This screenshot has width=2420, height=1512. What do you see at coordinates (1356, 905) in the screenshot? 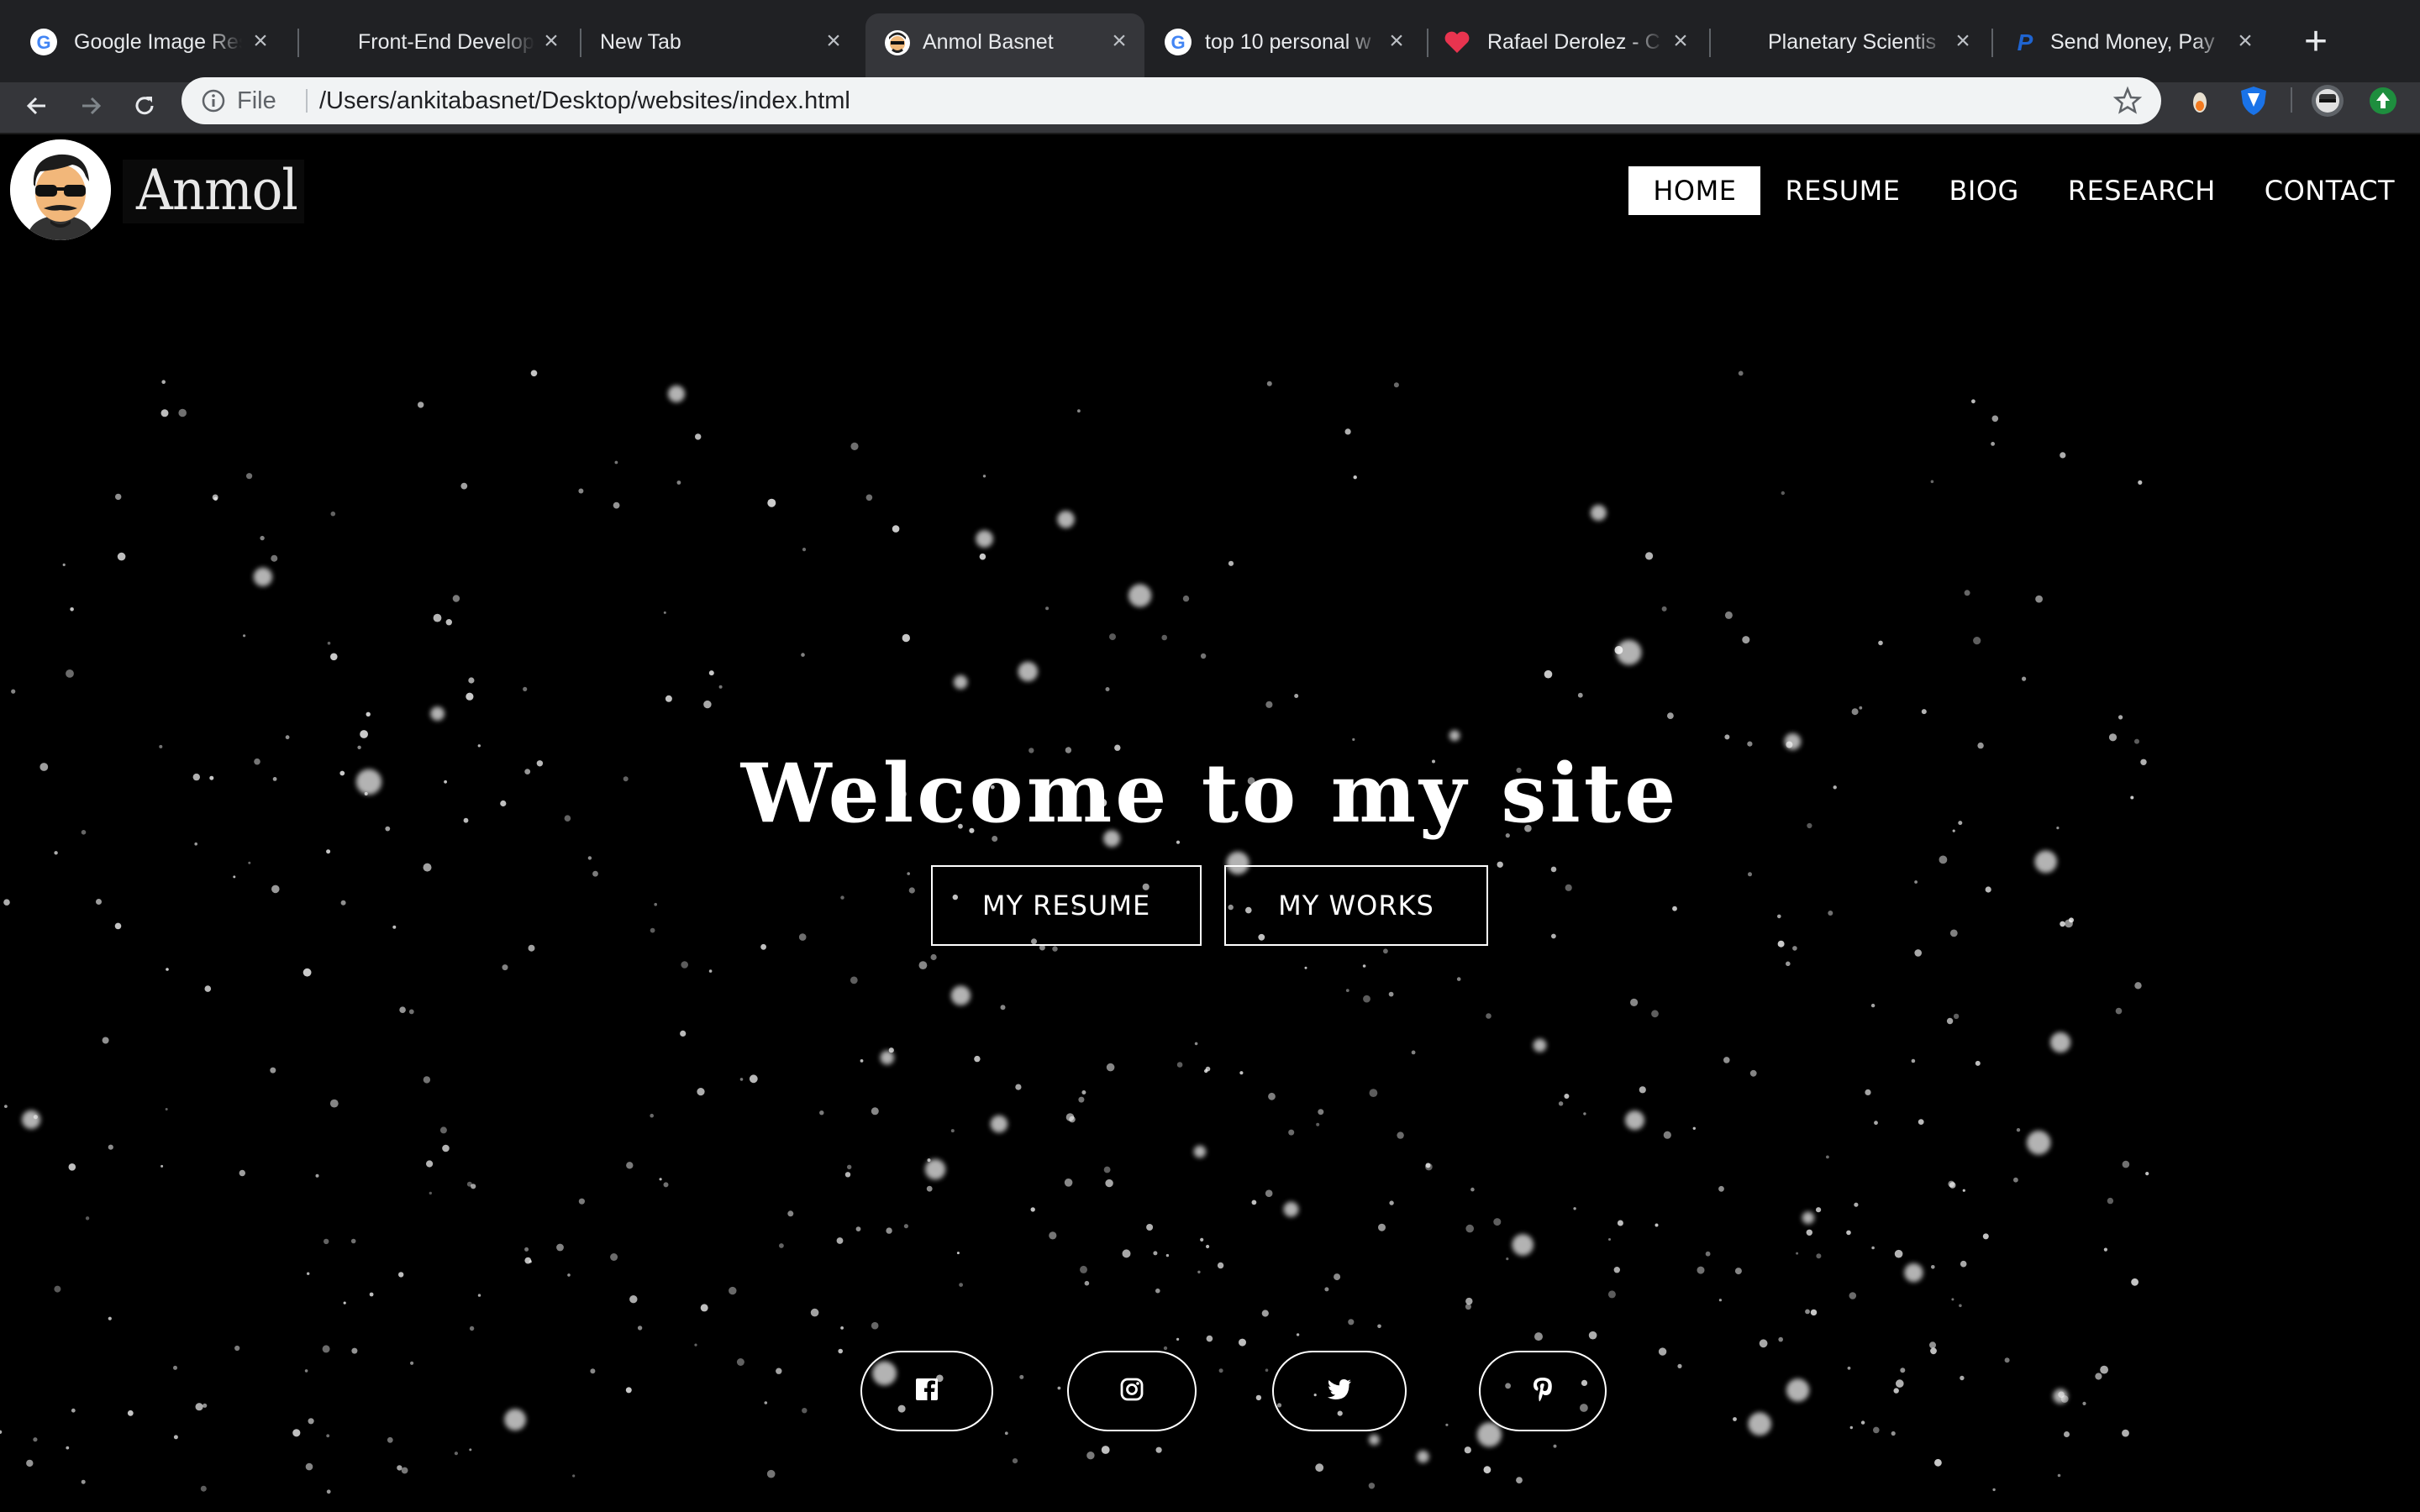
I see `my-works-button: MY WORKS` at bounding box center [1356, 905].